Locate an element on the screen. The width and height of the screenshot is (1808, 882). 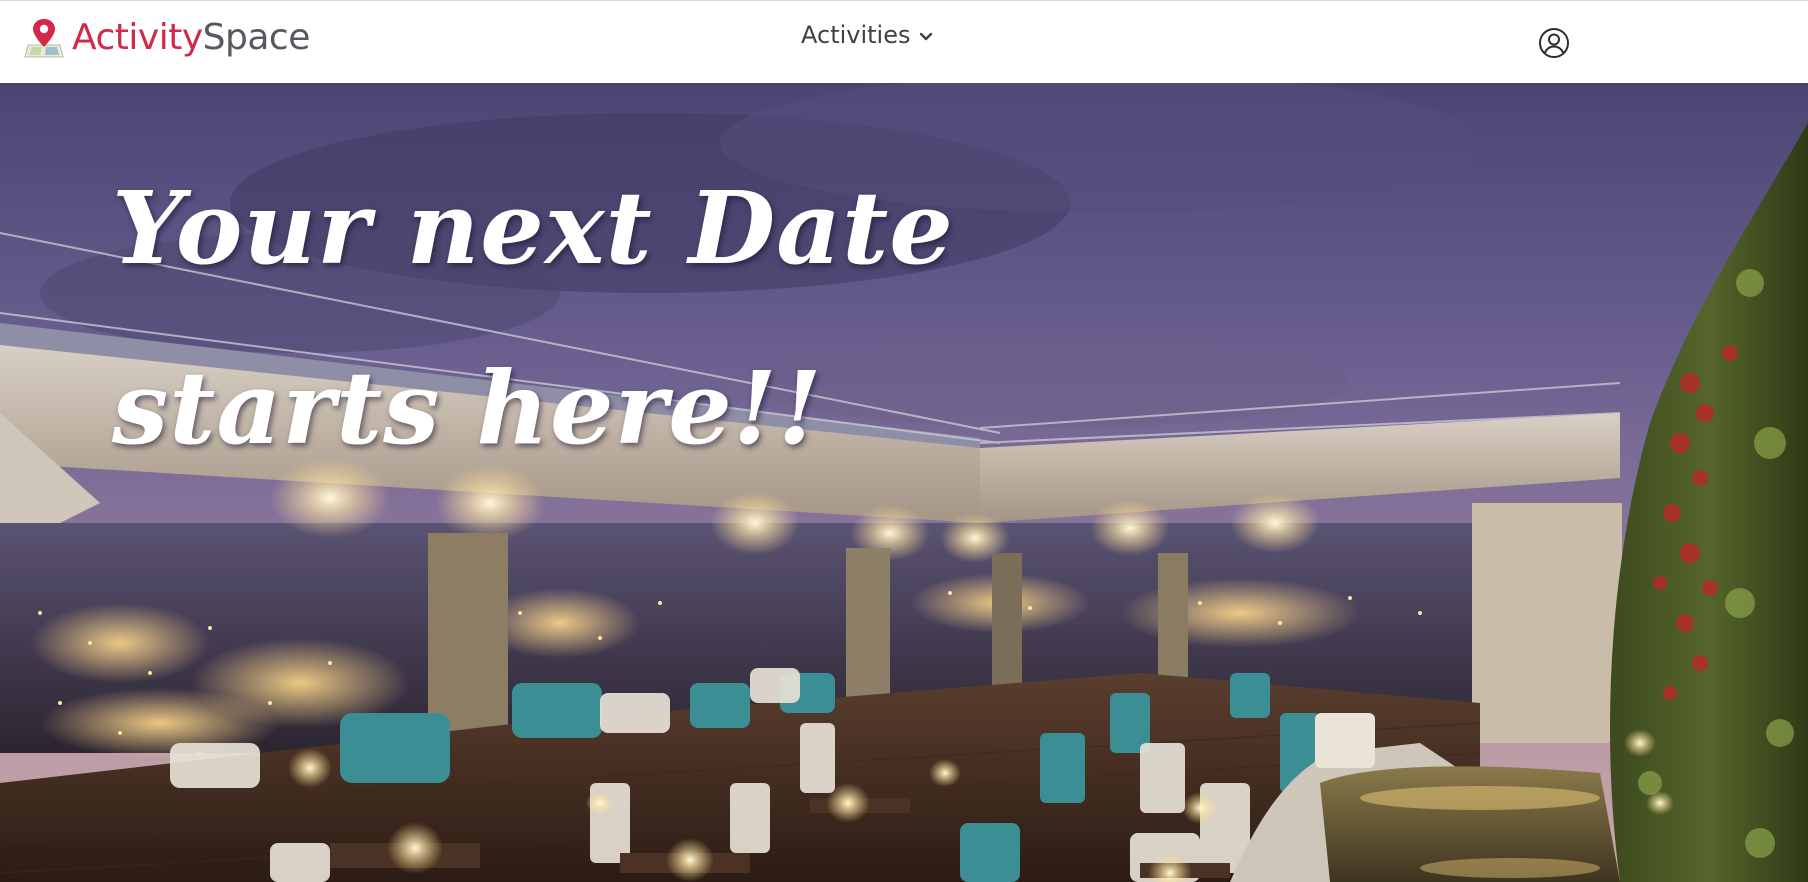
top-navbar: ActivitySpace Activities is located at coordinates (904, 41).